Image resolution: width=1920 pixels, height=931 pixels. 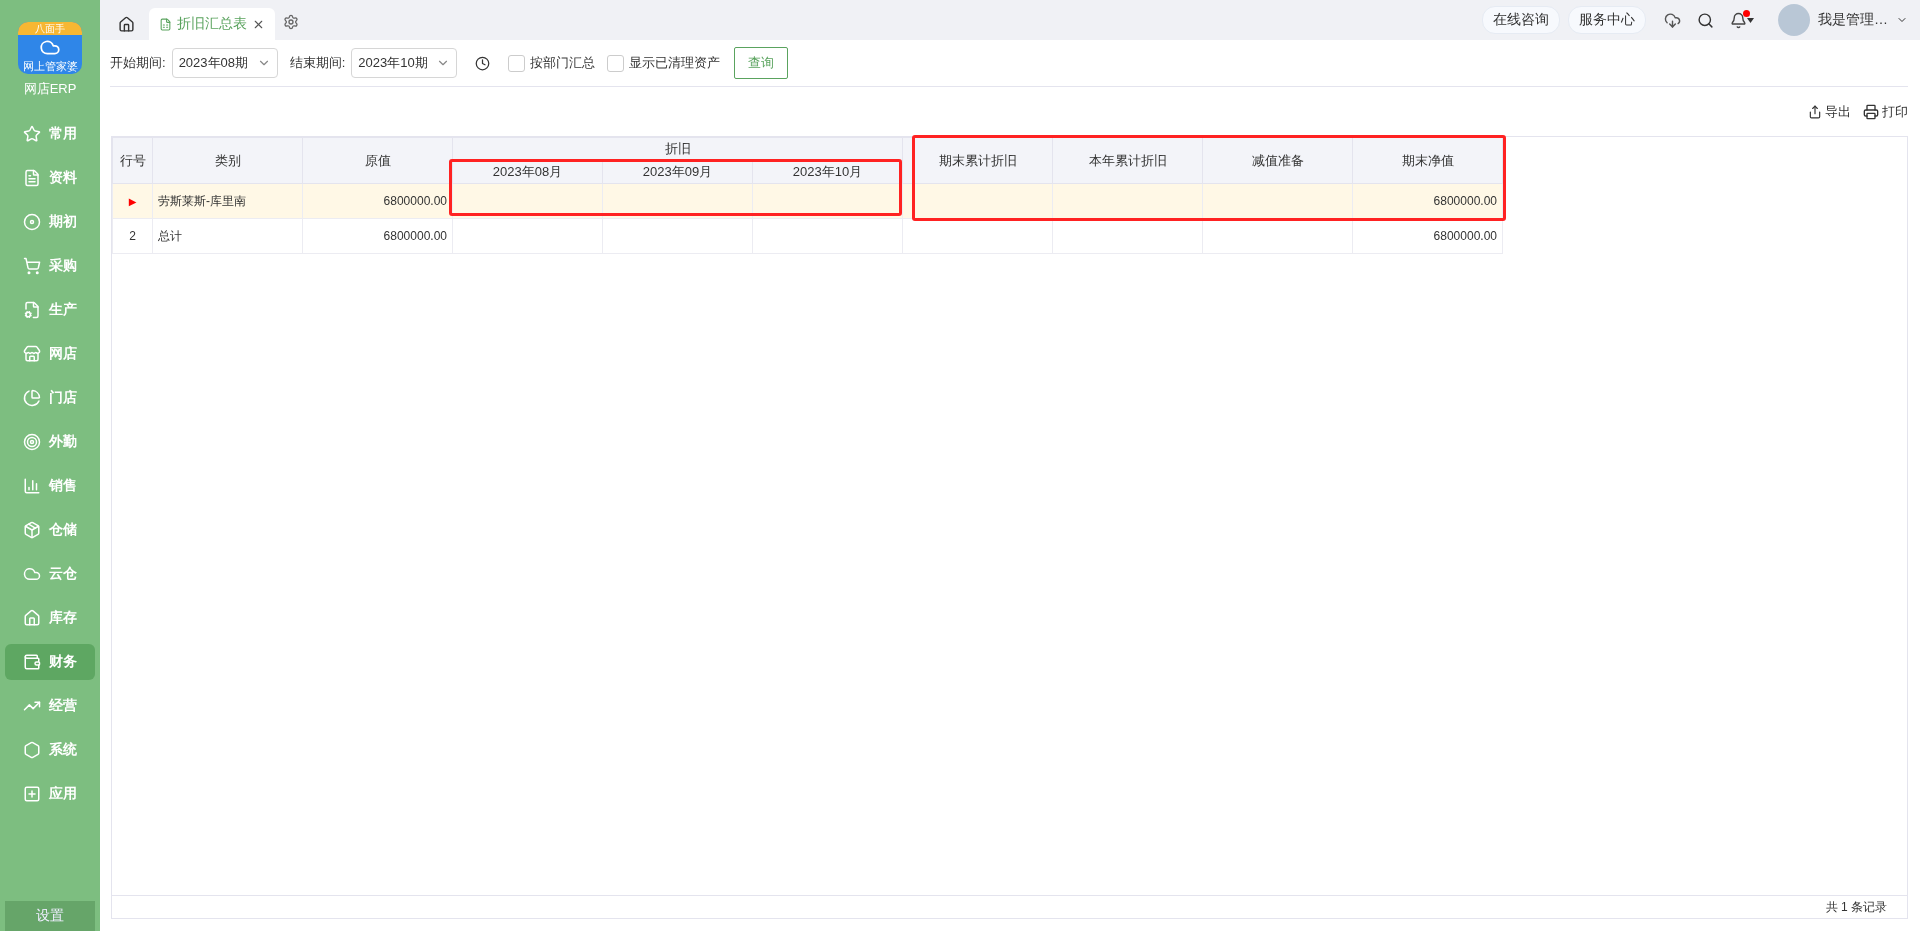 What do you see at coordinates (32, 442) in the screenshot?
I see `target-icon` at bounding box center [32, 442].